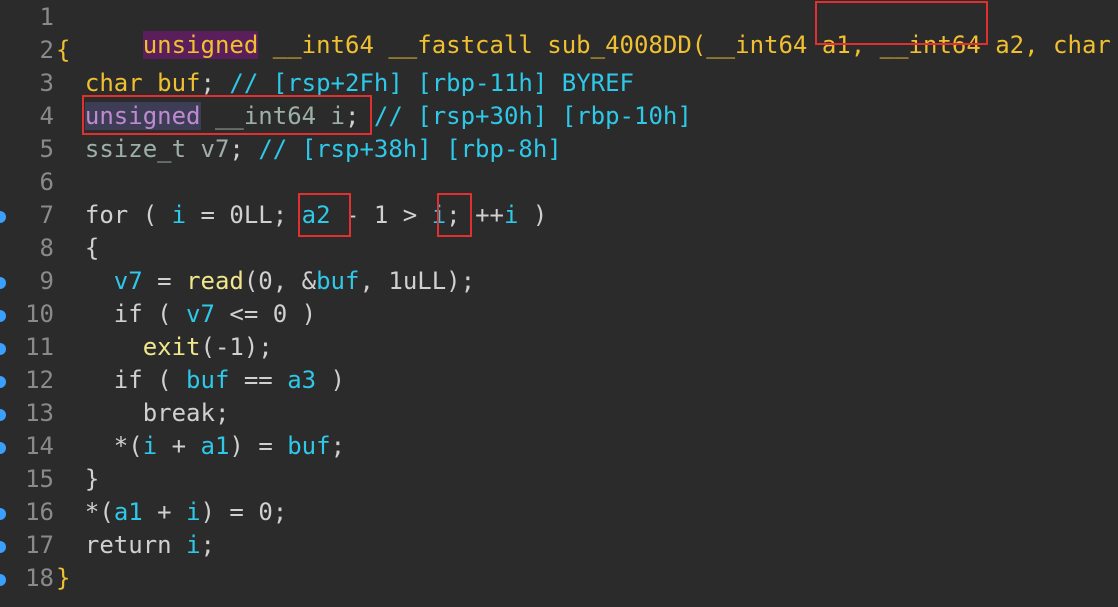  Describe the element at coordinates (92, 479) in the screenshot. I see `token: }` at that location.